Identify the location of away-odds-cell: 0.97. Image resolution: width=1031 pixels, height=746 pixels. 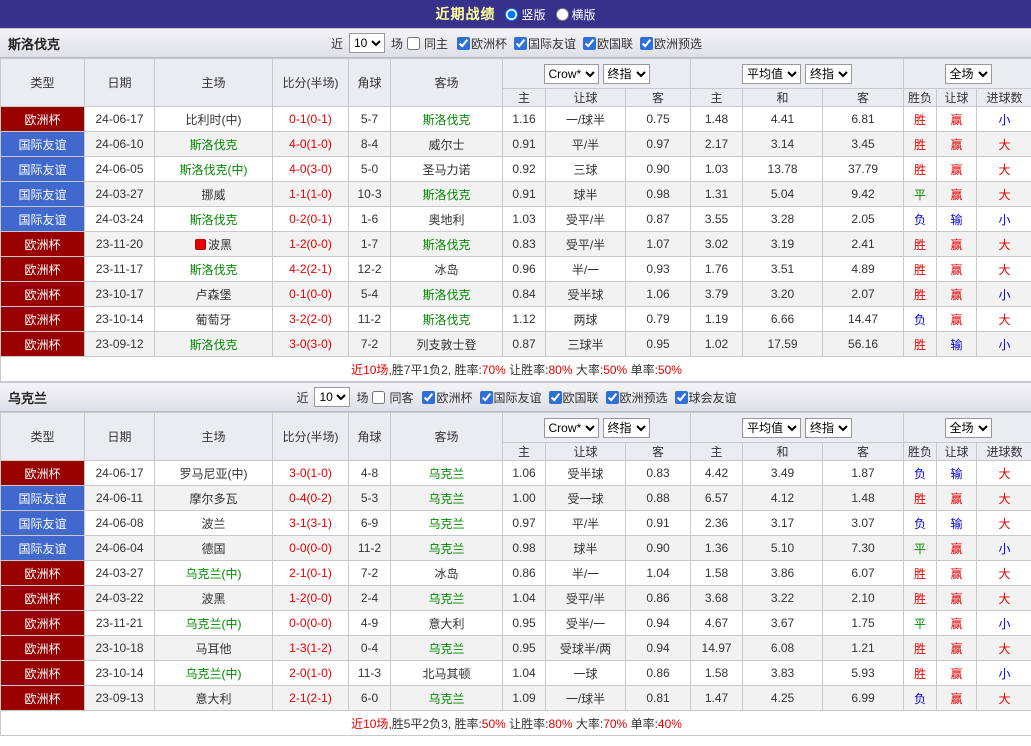
(658, 144).